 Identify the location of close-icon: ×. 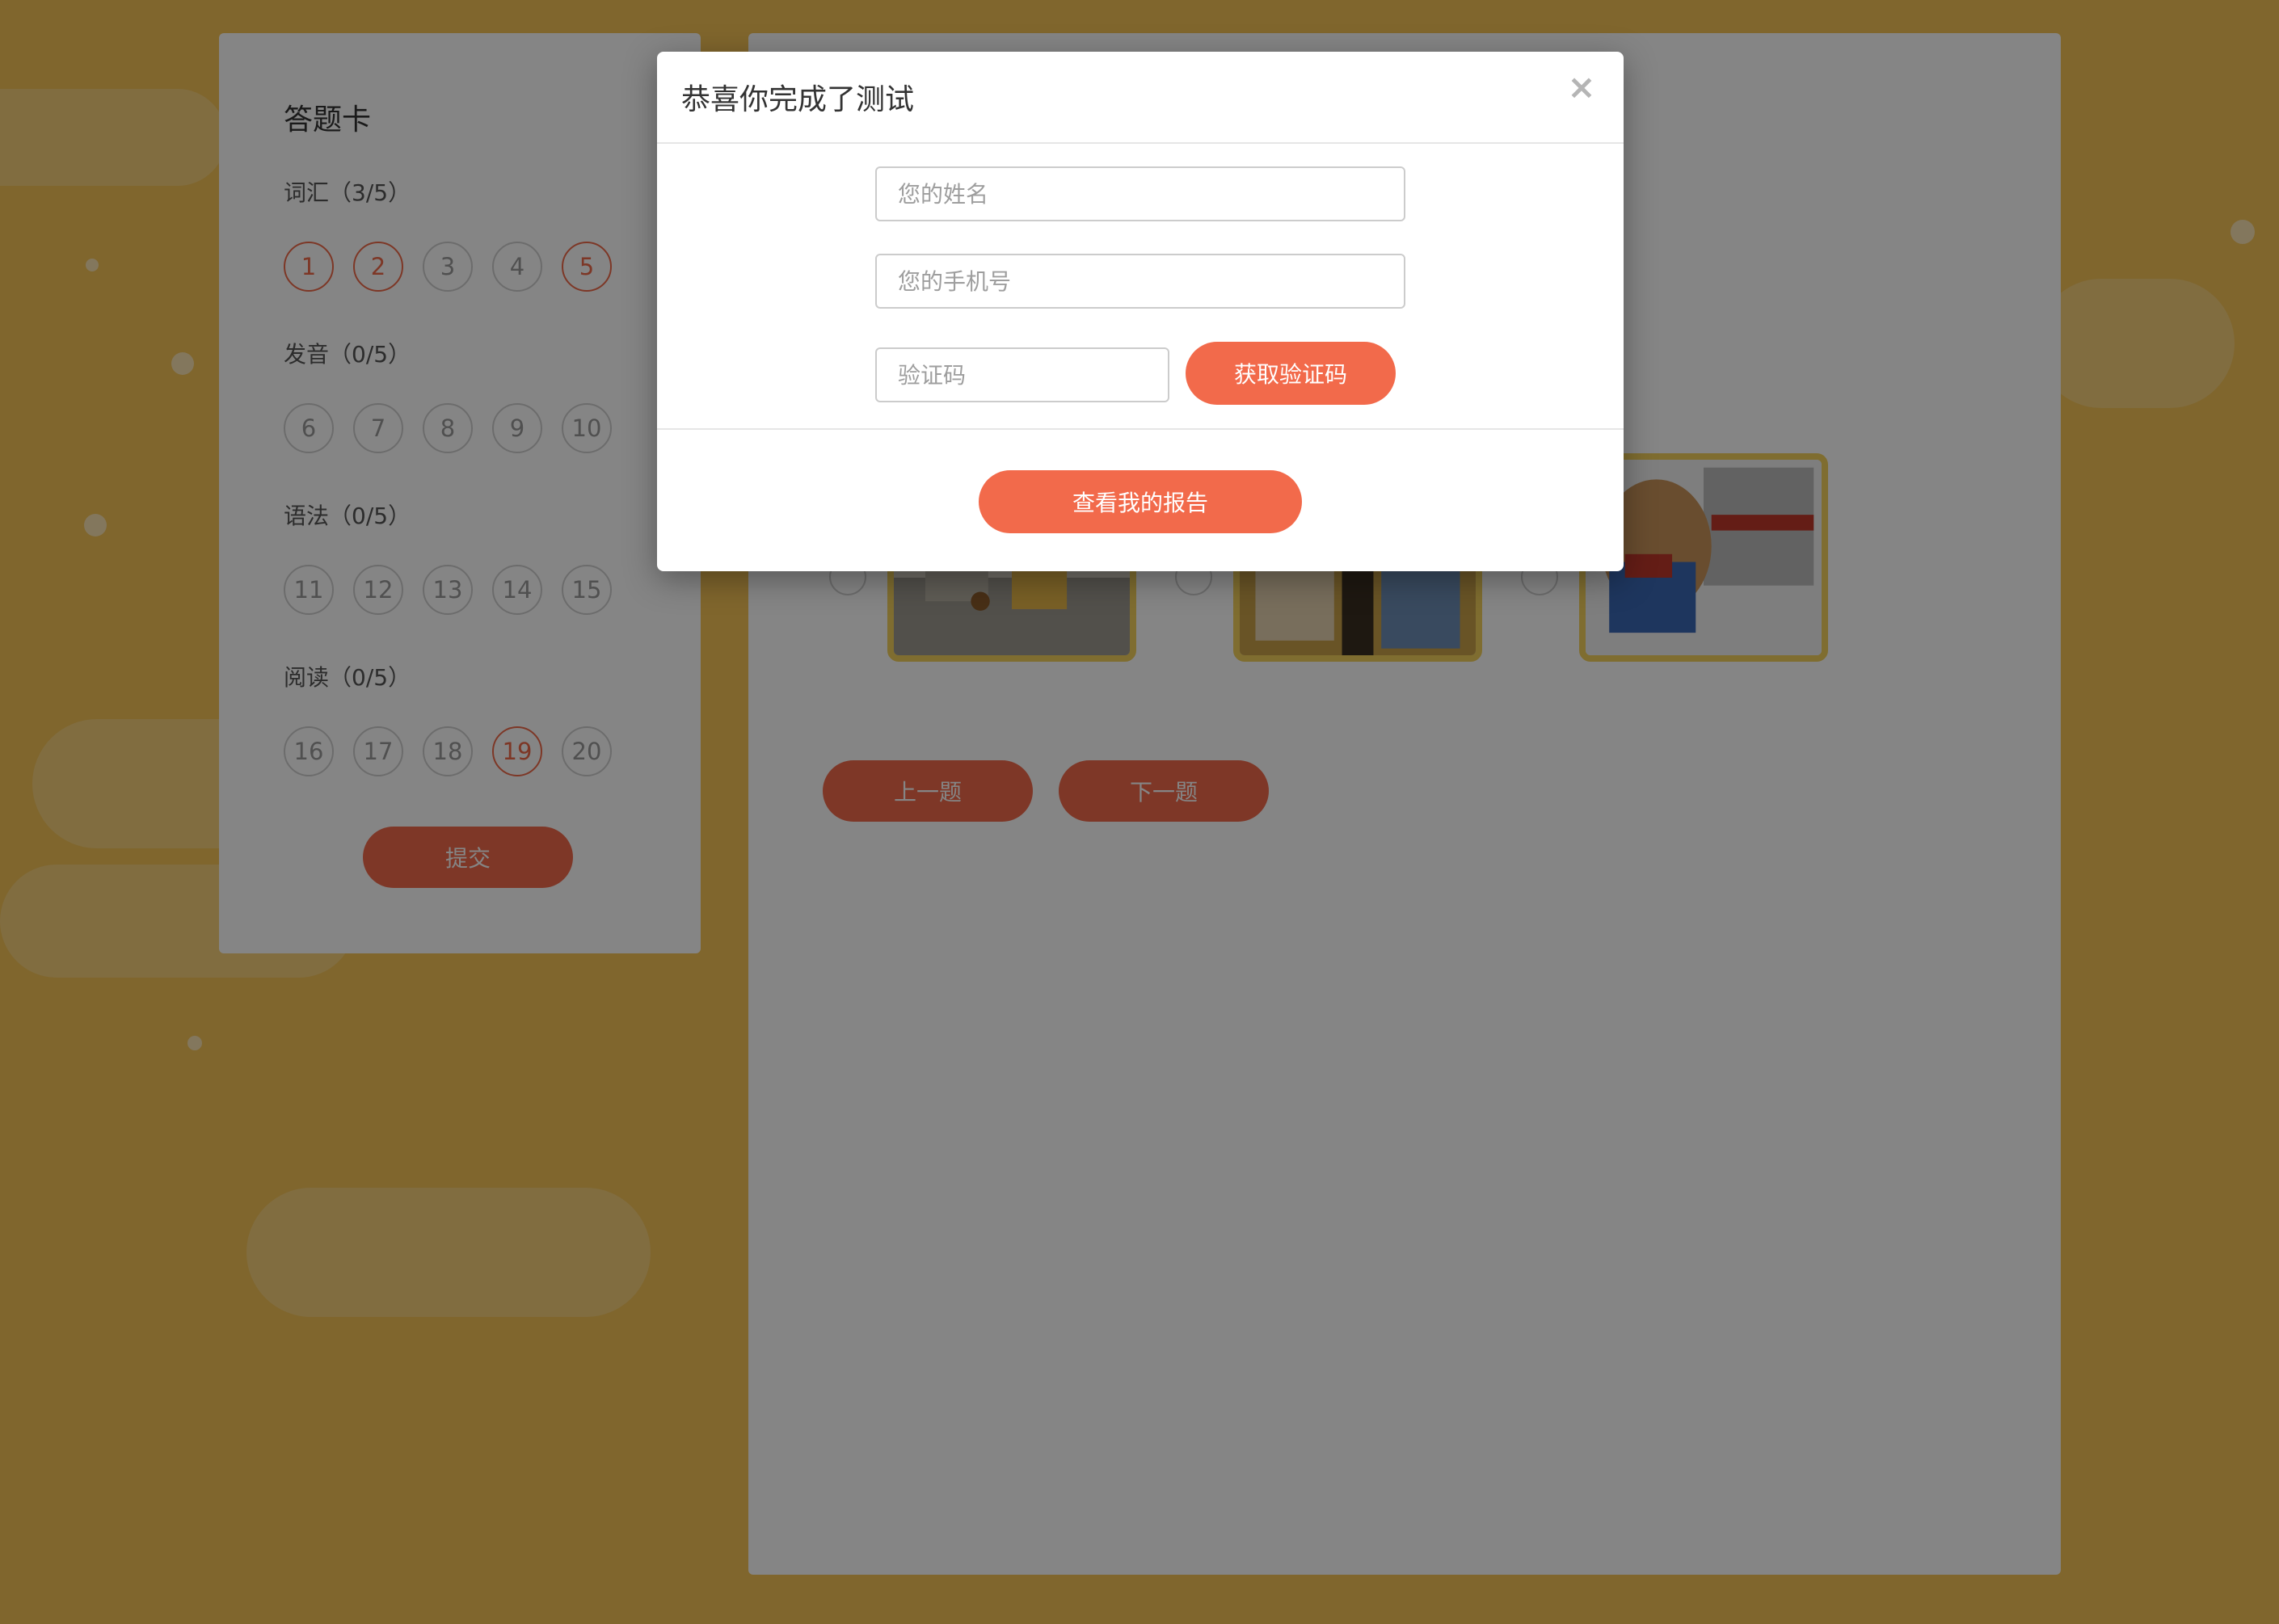
(1581, 87).